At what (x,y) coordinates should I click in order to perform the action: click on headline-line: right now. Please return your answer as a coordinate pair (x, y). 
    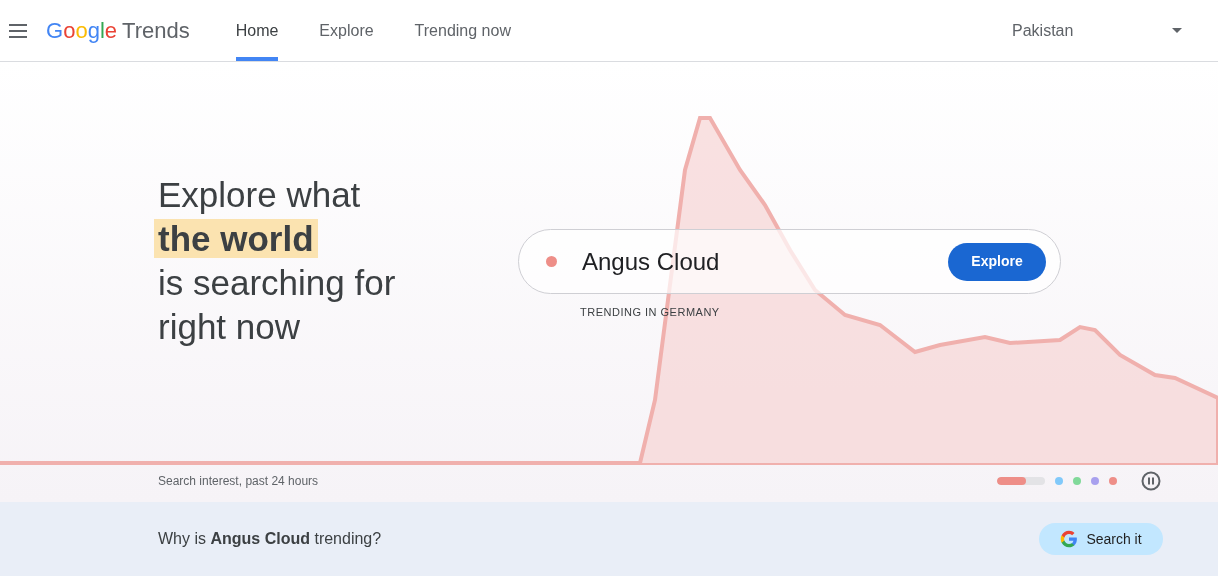
    Looking at the image, I should click on (229, 326).